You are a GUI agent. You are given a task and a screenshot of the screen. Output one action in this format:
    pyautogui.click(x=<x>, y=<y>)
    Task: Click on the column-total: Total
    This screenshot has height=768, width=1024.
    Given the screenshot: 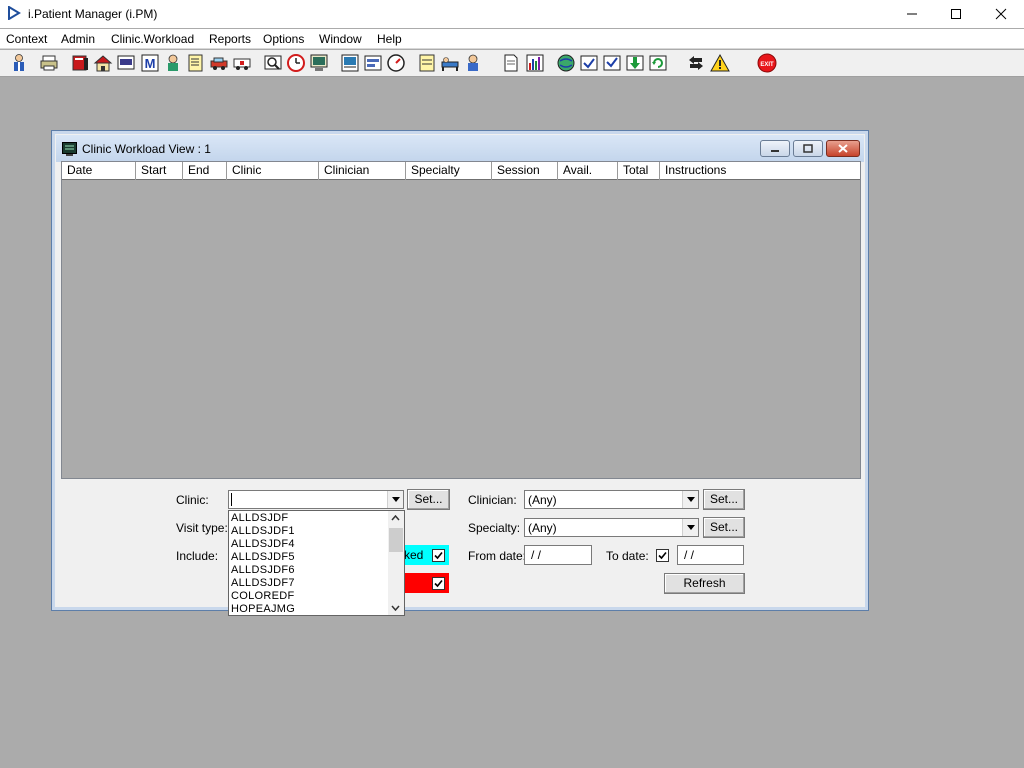 What is the action you would take?
    pyautogui.click(x=639, y=171)
    